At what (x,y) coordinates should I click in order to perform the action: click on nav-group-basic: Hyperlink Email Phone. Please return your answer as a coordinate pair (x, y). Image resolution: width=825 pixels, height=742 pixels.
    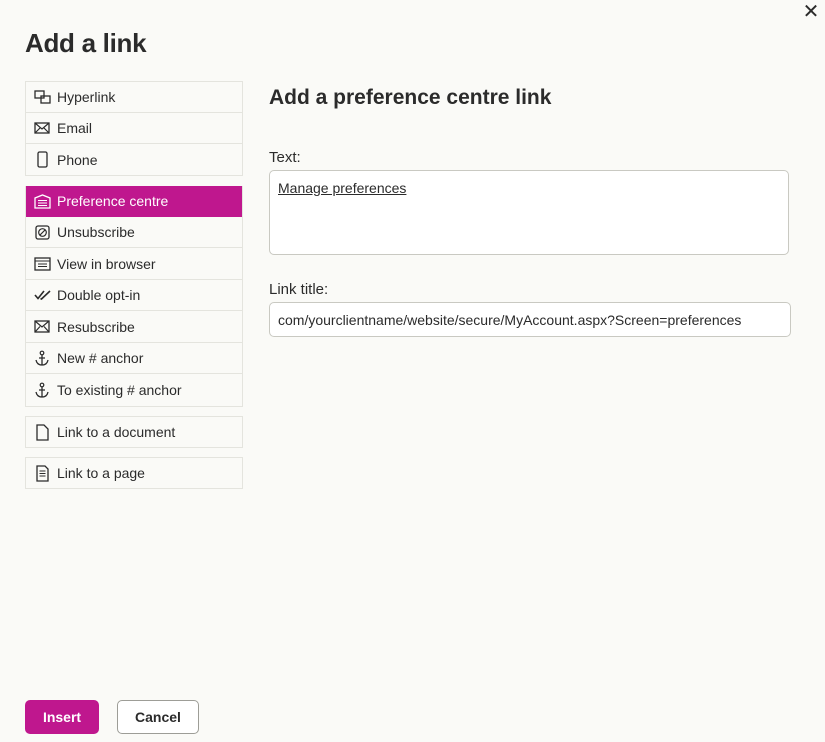
    Looking at the image, I should click on (134, 128).